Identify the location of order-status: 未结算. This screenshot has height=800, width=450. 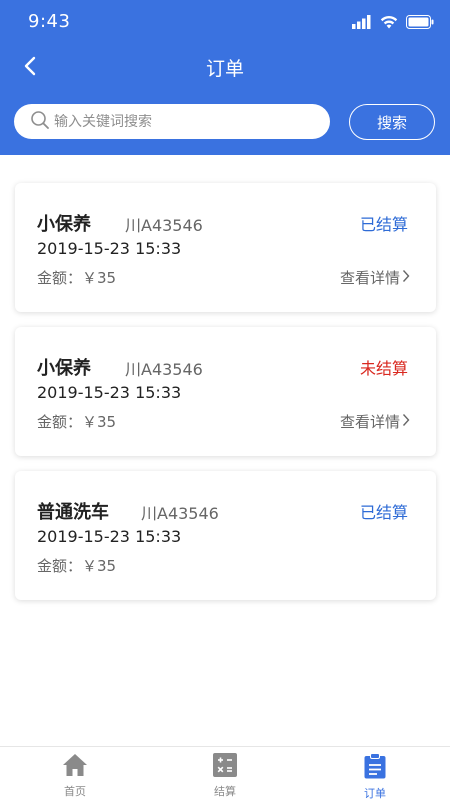
(383, 368).